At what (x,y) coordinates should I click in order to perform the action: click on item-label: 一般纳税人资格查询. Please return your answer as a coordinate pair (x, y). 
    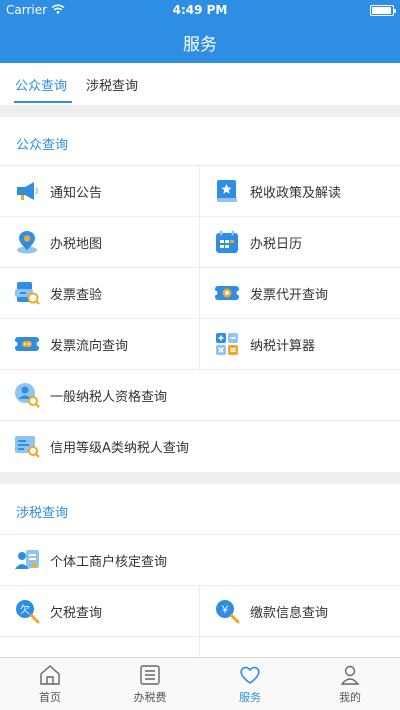
    Looking at the image, I should click on (109, 397).